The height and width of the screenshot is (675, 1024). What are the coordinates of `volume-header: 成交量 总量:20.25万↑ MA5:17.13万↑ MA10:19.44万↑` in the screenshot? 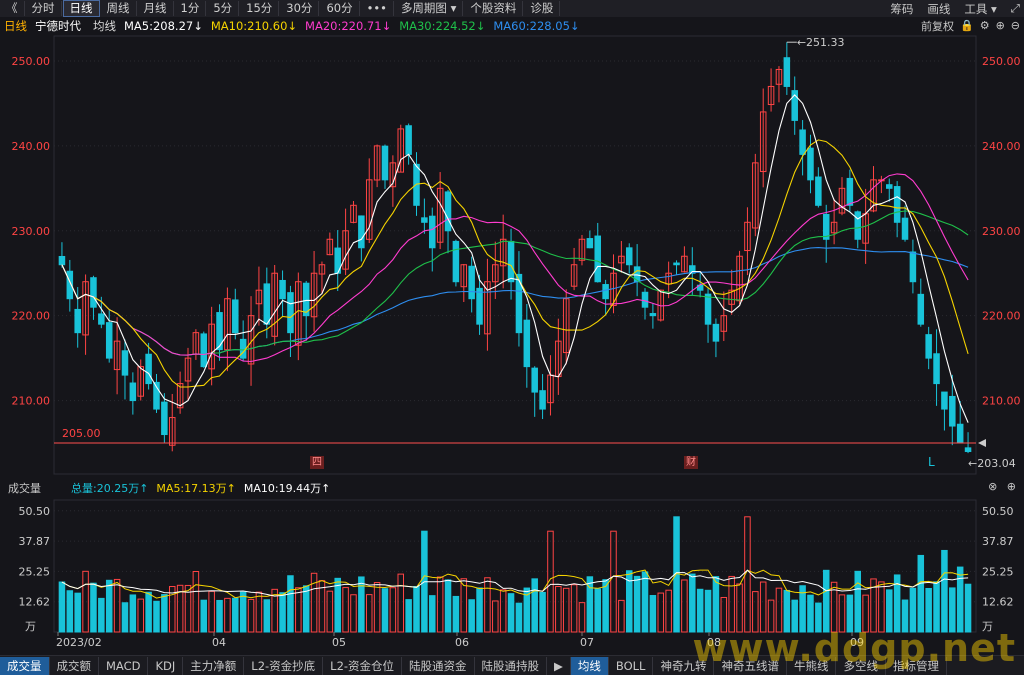 It's located at (512, 488).